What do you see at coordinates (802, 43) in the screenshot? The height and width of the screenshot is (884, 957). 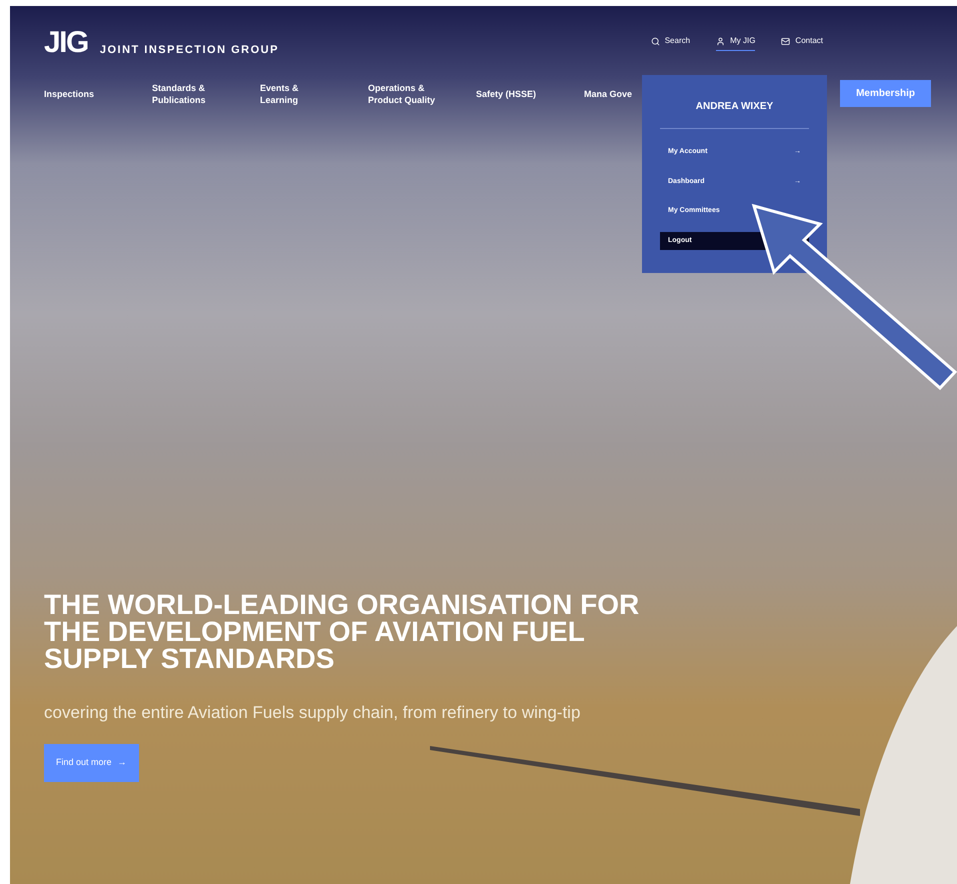 I see `utility-link: Contact` at bounding box center [802, 43].